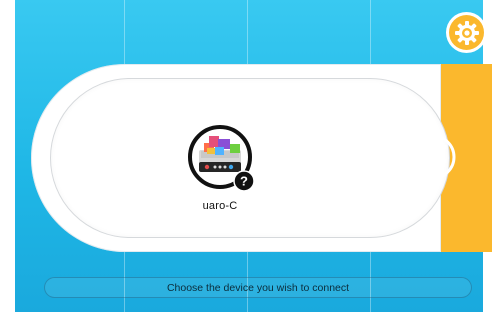 This screenshot has width=492, height=312. I want to click on device-item: ? uaro-C, so click(220, 184).